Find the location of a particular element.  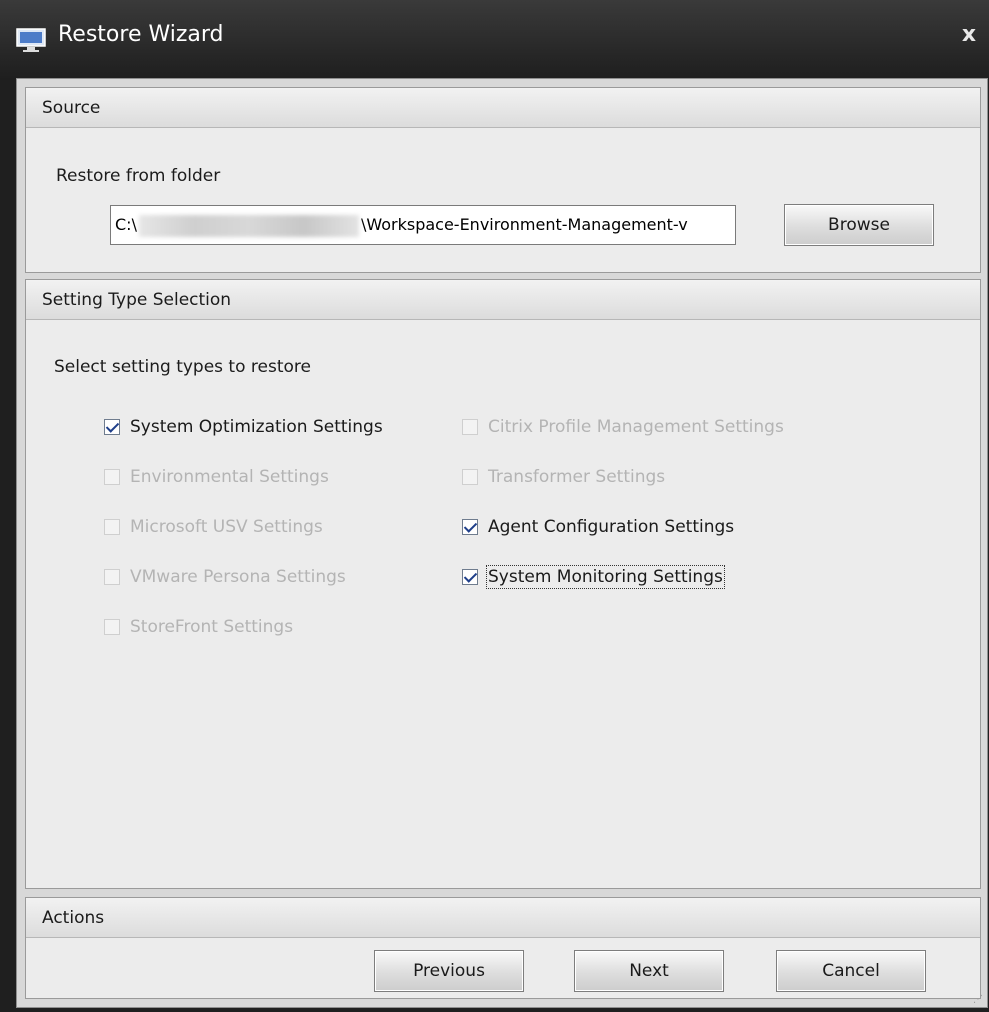

checkbox-storefront: StoreFront Settings is located at coordinates (198, 627).